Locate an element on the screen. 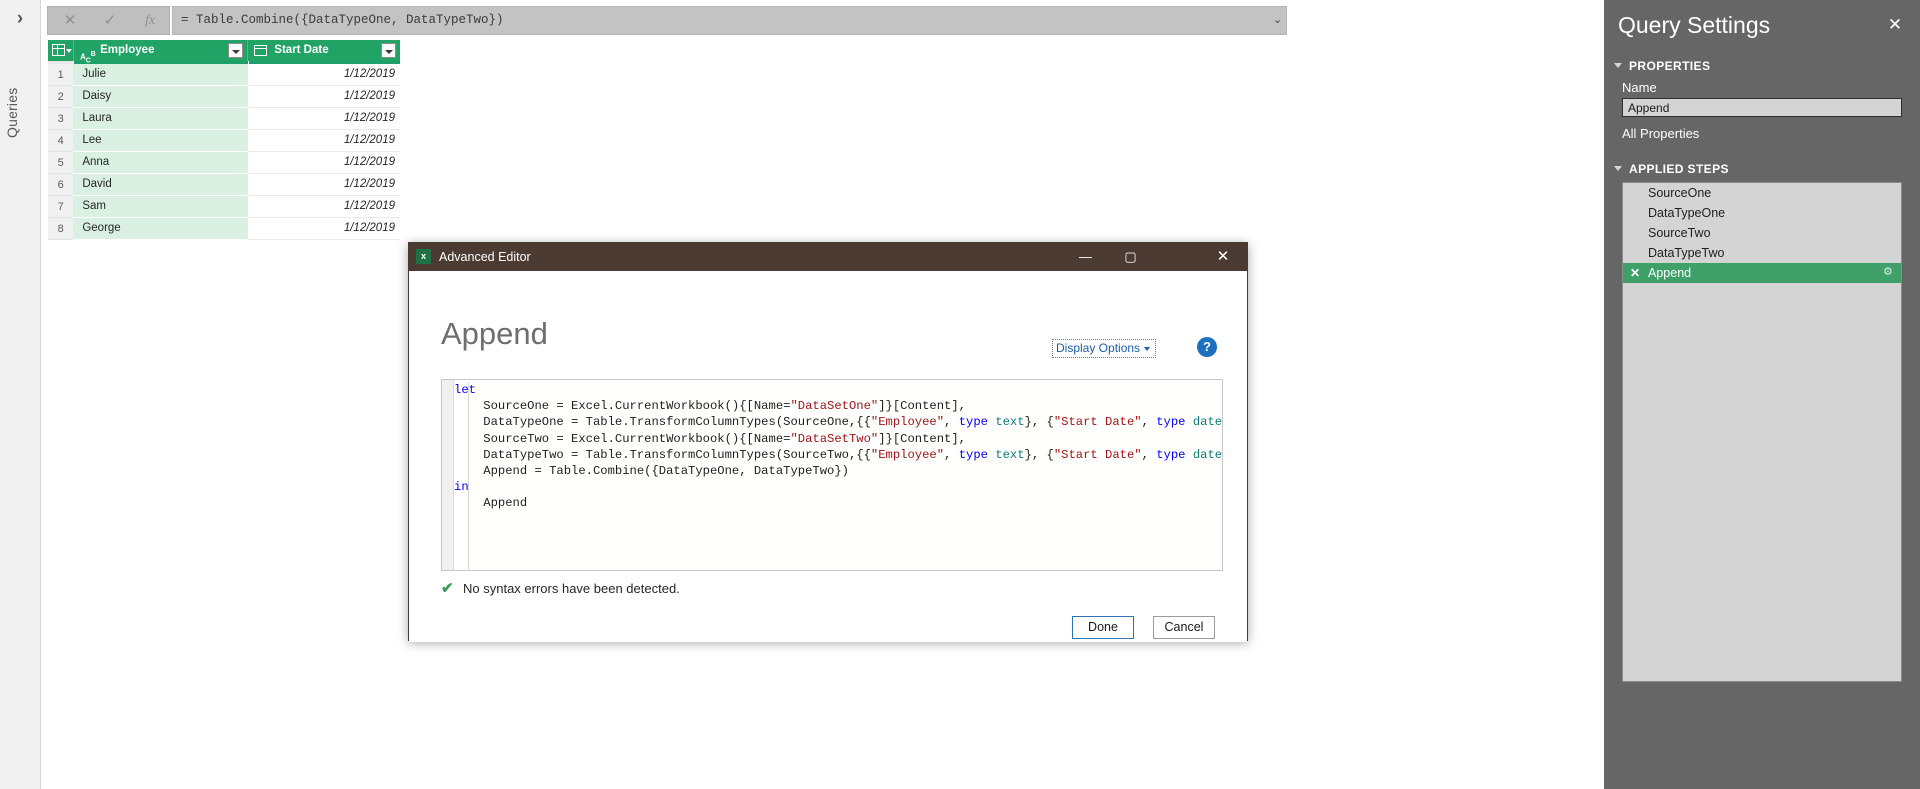 This screenshot has width=1920, height=789. applied-step-datatypeone: DataTypeOne is located at coordinates (1762, 213).